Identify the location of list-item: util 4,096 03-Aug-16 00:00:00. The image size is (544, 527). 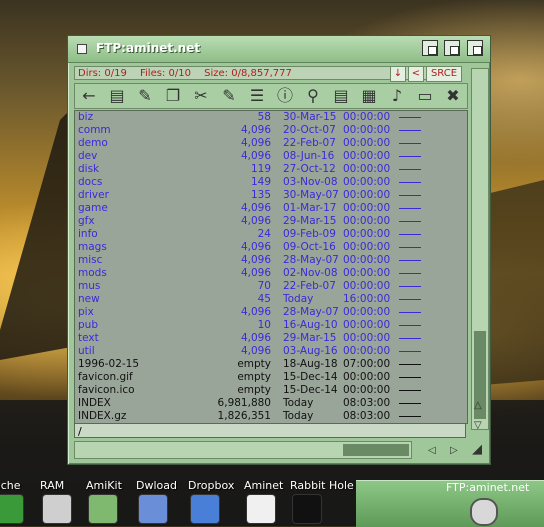
(271, 351).